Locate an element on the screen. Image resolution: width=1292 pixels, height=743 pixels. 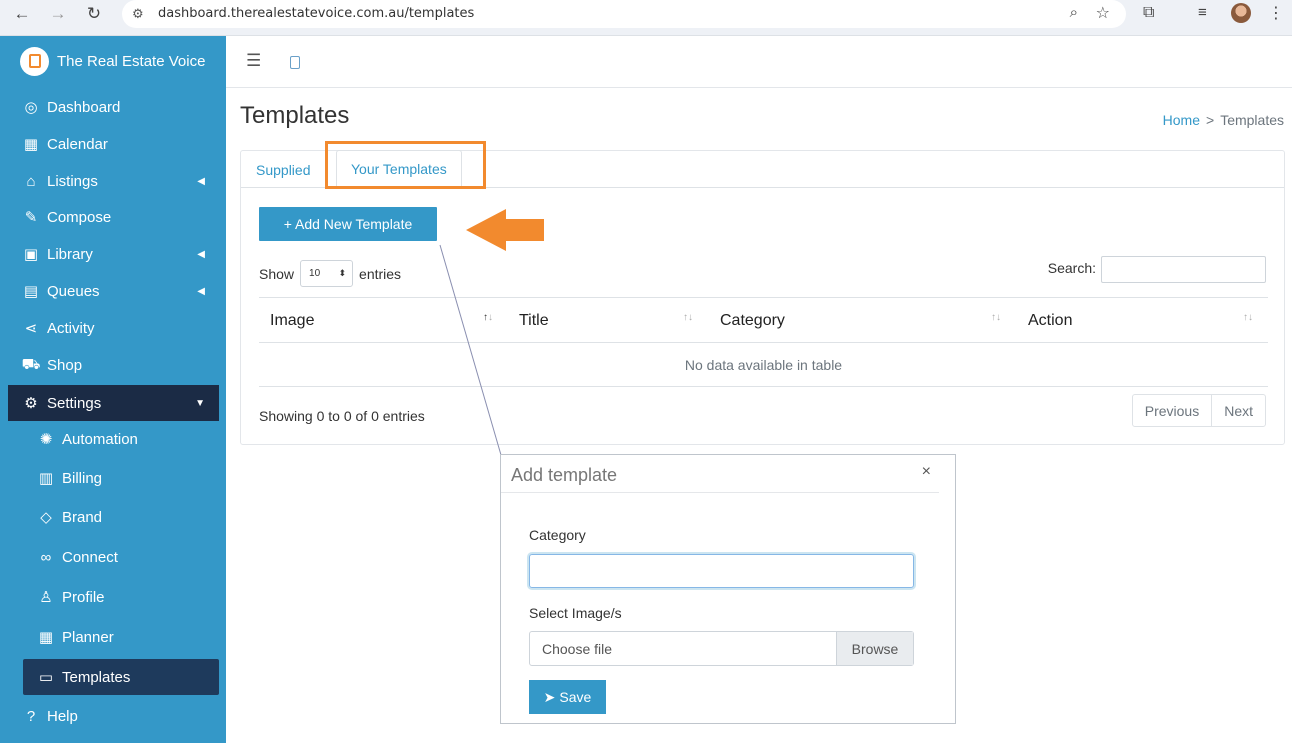
column-title: Title is located at coordinates (534, 321).